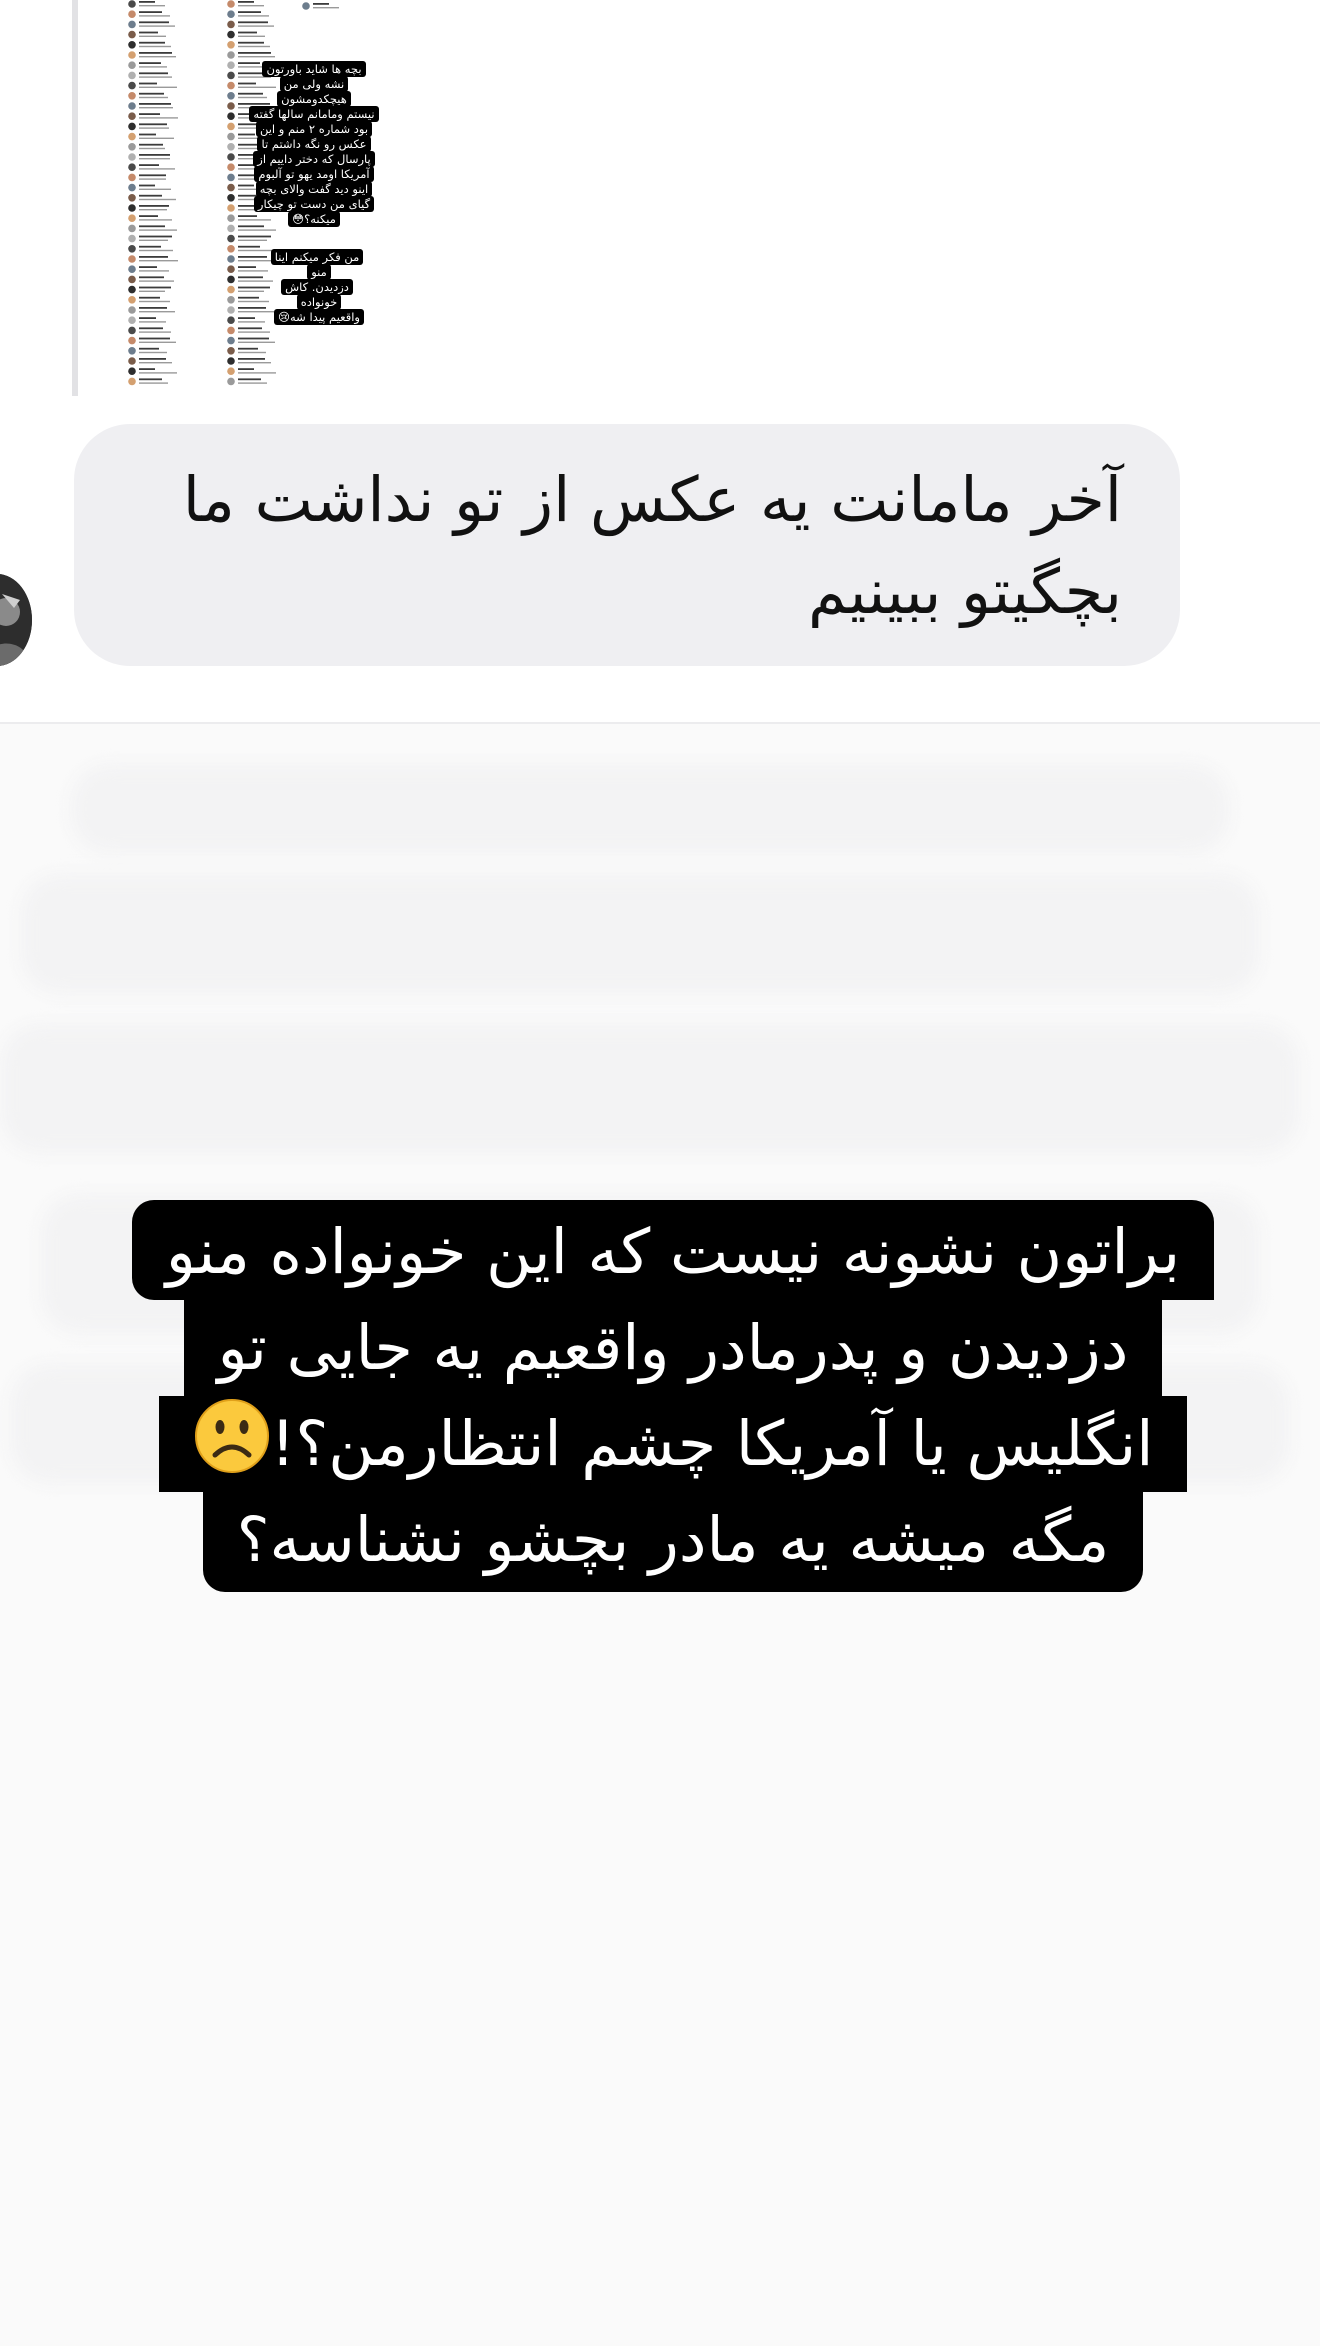 Image resolution: width=1320 pixels, height=2346 pixels. What do you see at coordinates (314, 219) in the screenshot?
I see `thumbnail-caption-line: میکنه؟😳` at bounding box center [314, 219].